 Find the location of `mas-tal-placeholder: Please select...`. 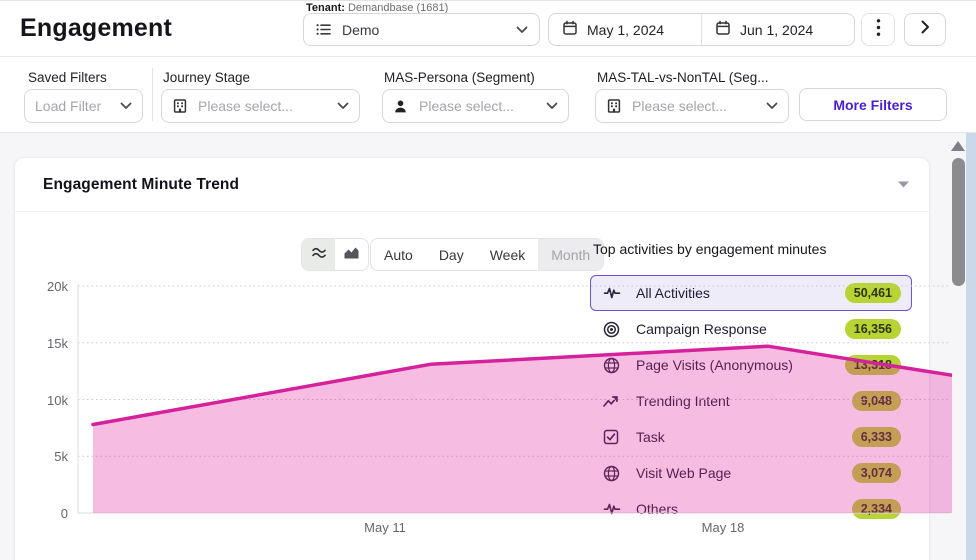

mas-tal-placeholder: Please select... is located at coordinates (679, 106).